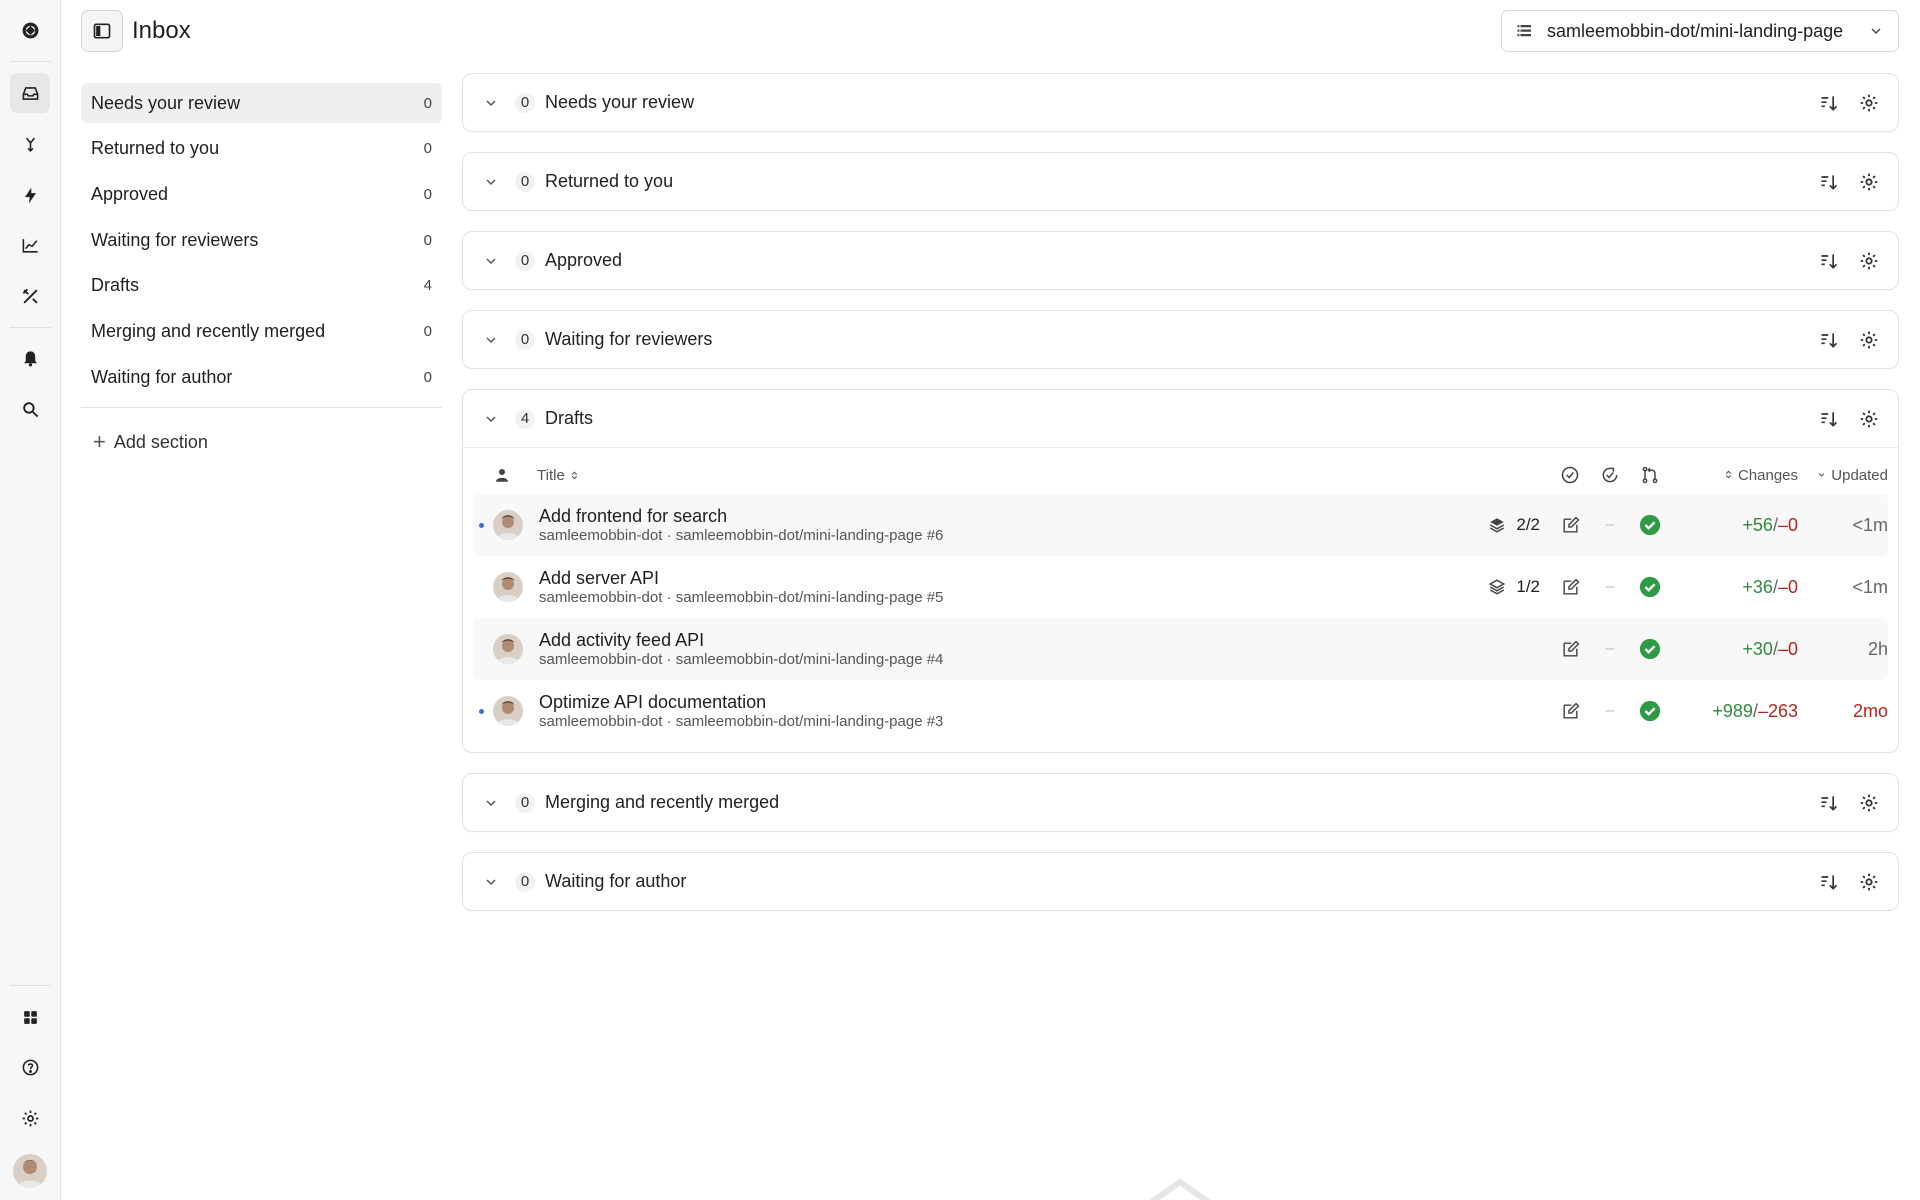  Describe the element at coordinates (1180, 102) in the screenshot. I see `section-header: 0 Needs your review` at that location.